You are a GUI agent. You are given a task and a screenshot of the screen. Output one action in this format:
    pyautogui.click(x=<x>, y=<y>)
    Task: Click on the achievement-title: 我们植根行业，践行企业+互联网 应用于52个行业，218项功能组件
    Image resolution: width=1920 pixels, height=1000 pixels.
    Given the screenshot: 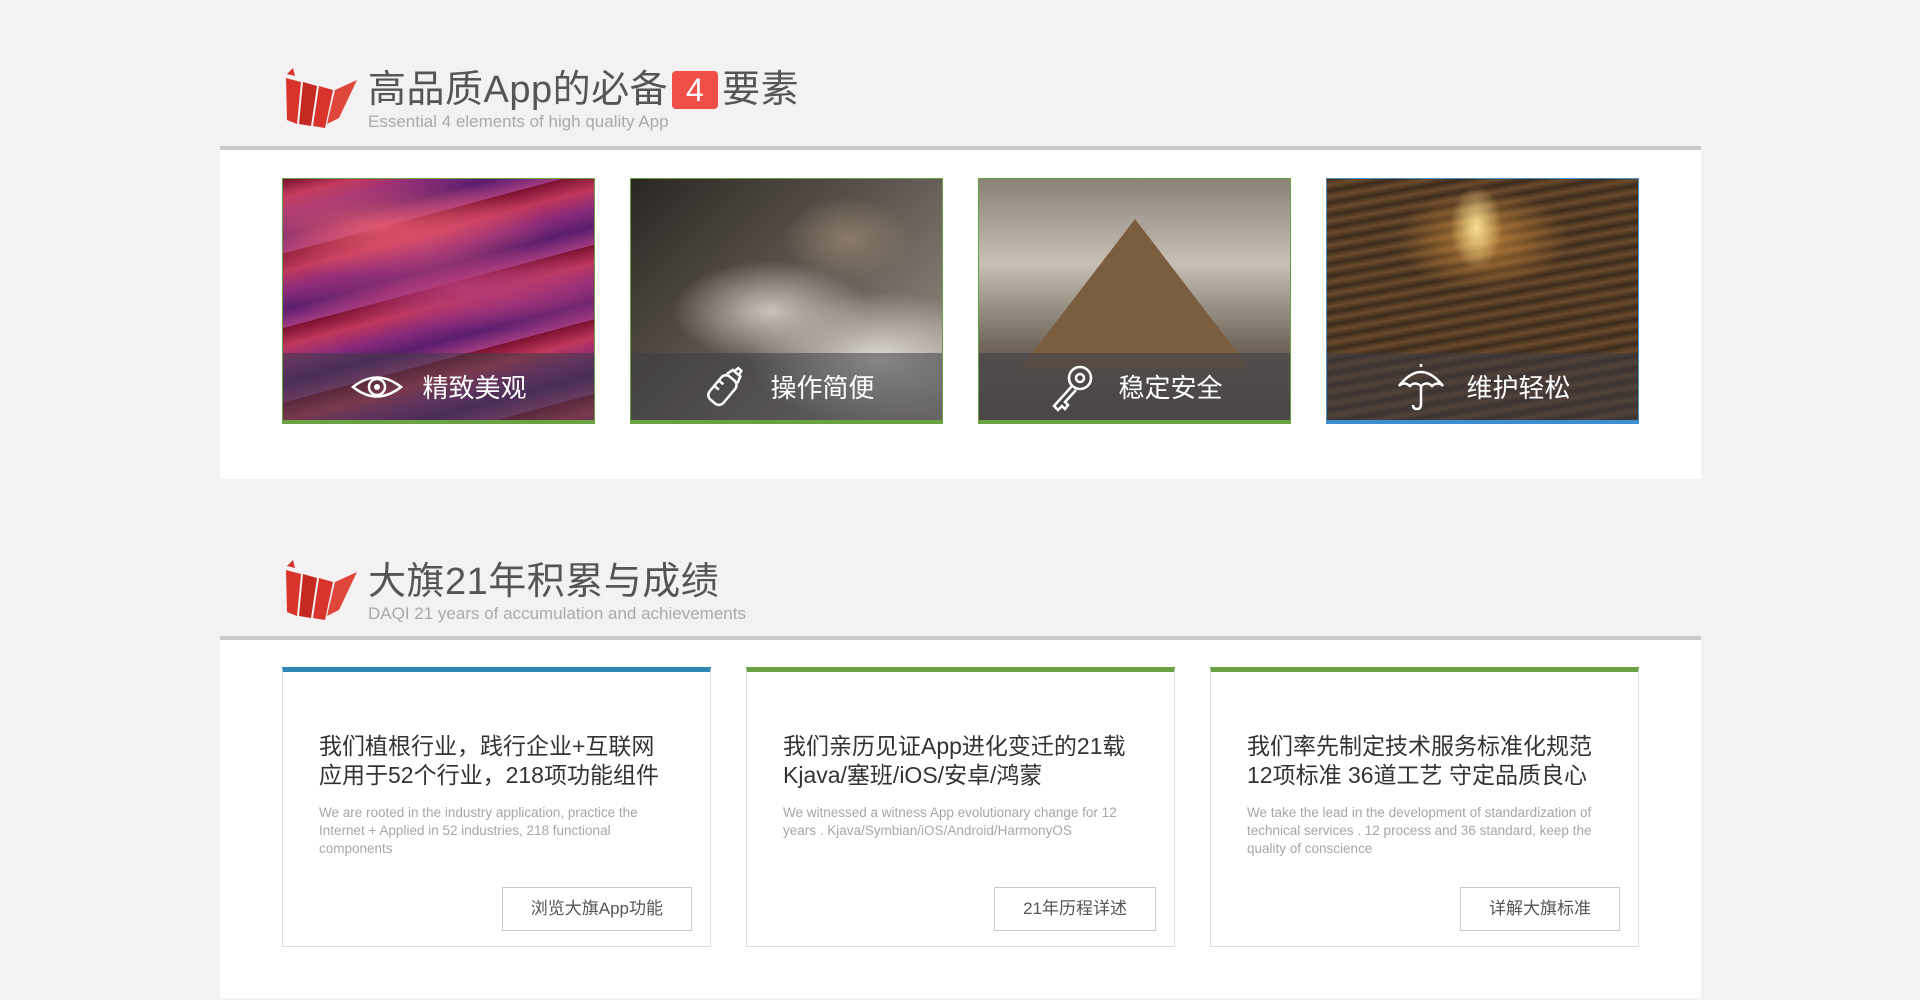 What is the action you would take?
    pyautogui.click(x=504, y=761)
    